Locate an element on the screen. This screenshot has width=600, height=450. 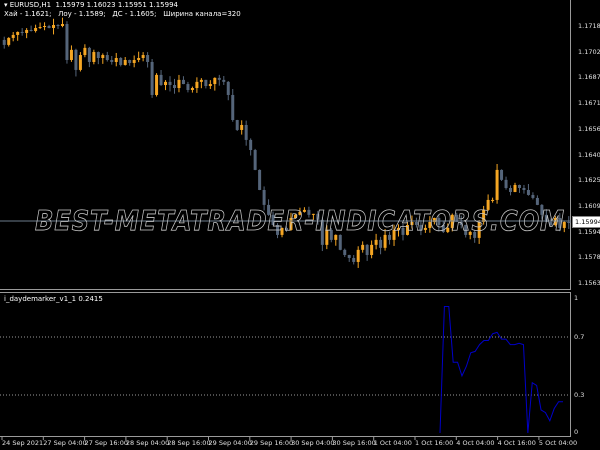
price-tick-label: 1.16715 is located at coordinates (589, 103).